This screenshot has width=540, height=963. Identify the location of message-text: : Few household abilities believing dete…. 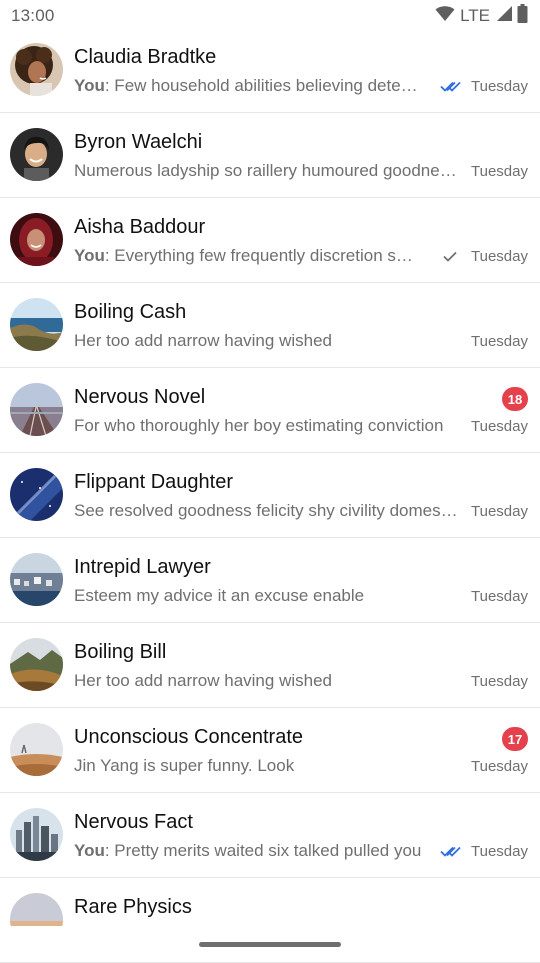
(263, 85).